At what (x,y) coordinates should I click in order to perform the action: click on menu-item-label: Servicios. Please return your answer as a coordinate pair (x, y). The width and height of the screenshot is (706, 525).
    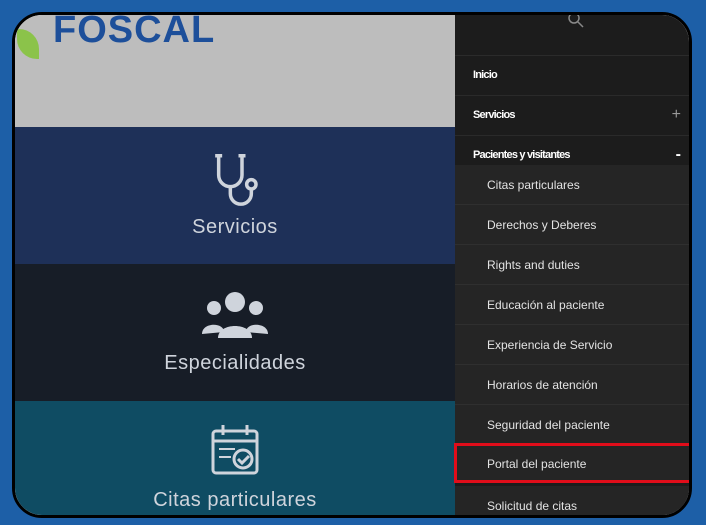
    Looking at the image, I should click on (494, 115).